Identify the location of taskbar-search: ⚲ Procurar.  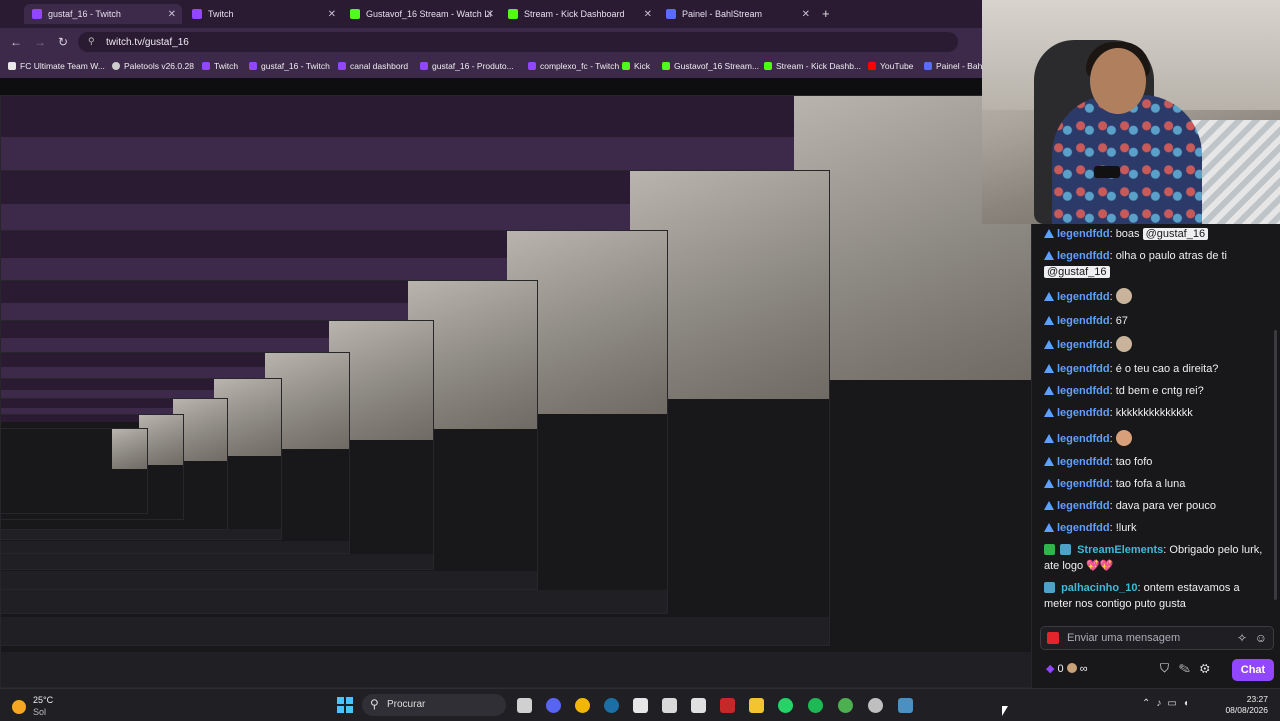
(434, 705).